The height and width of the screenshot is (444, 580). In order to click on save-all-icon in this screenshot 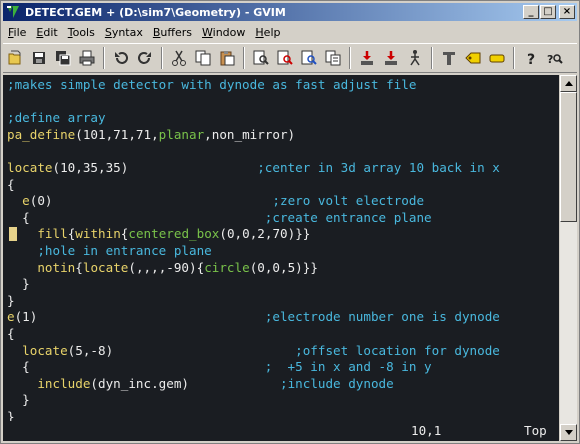, I will do `click(63, 58)`.